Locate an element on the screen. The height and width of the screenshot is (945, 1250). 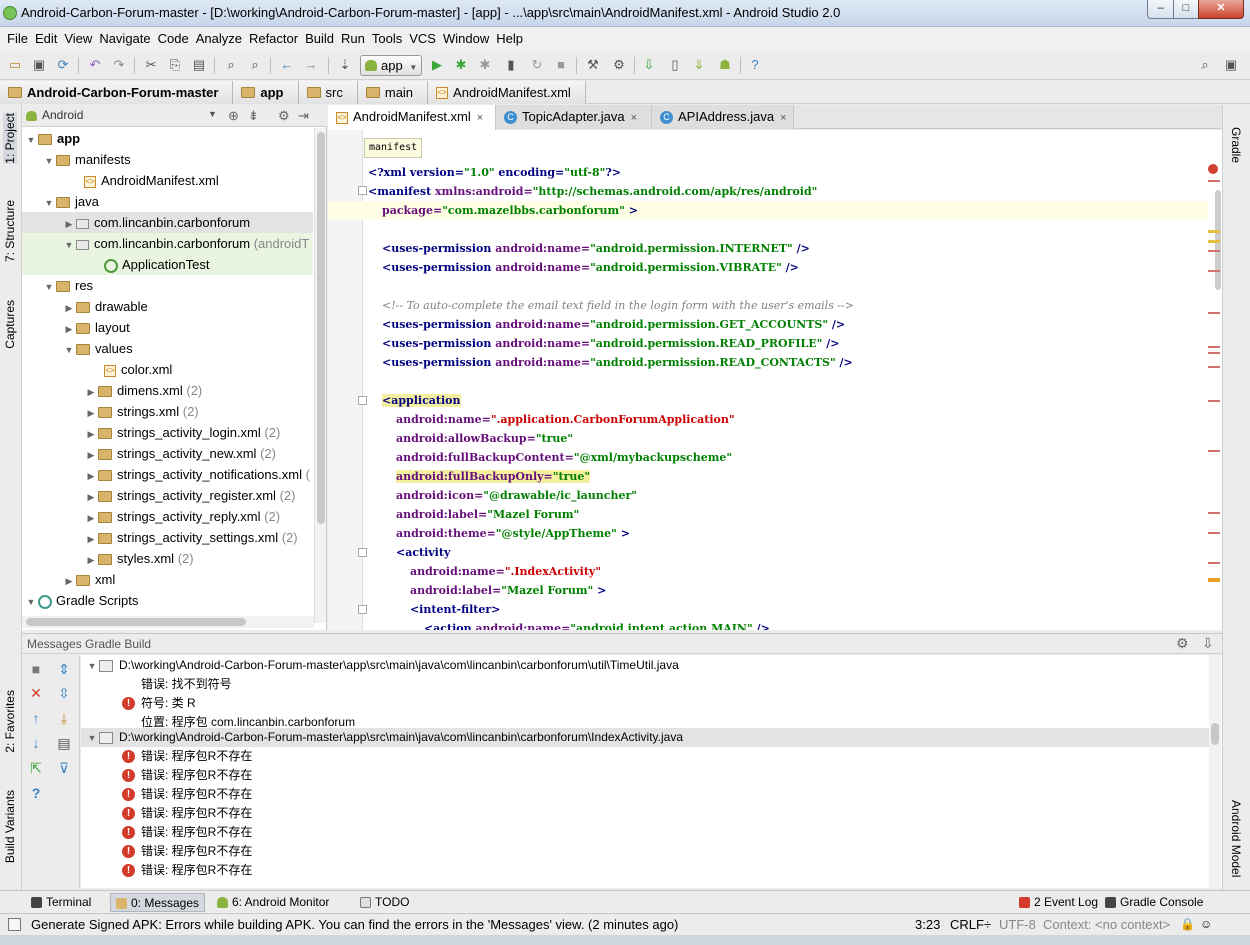
maximize-button: □ is located at coordinates (1186, 9).